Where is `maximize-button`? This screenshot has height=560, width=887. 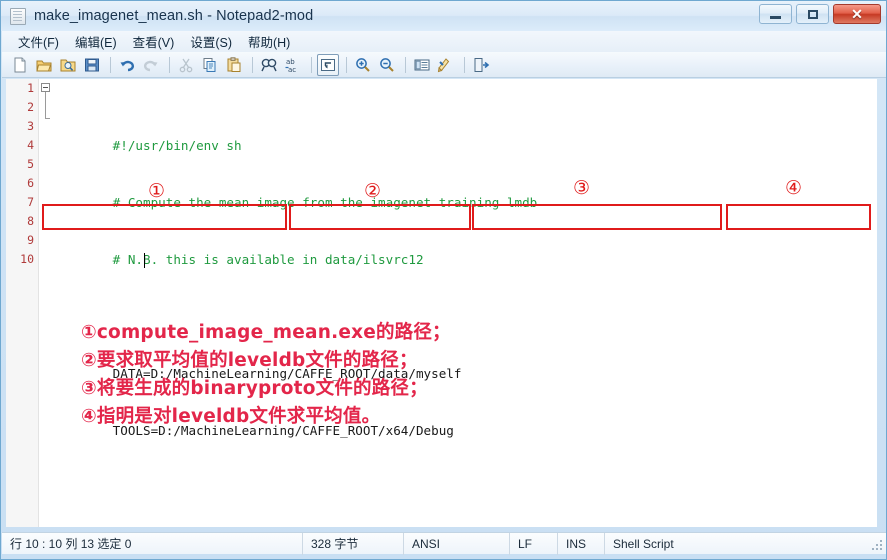 maximize-button is located at coordinates (812, 14).